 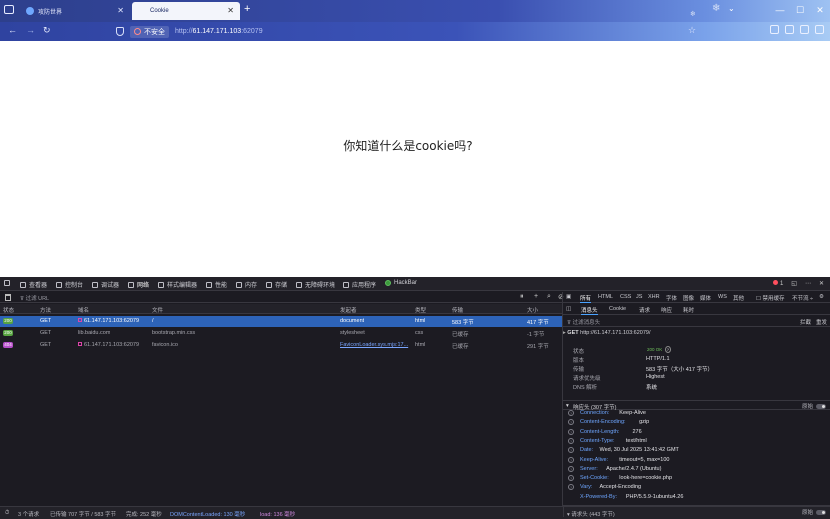 What do you see at coordinates (696, 488) in the screenshot?
I see `response-header-row: ? Vary: Accept-Encoding` at bounding box center [696, 488].